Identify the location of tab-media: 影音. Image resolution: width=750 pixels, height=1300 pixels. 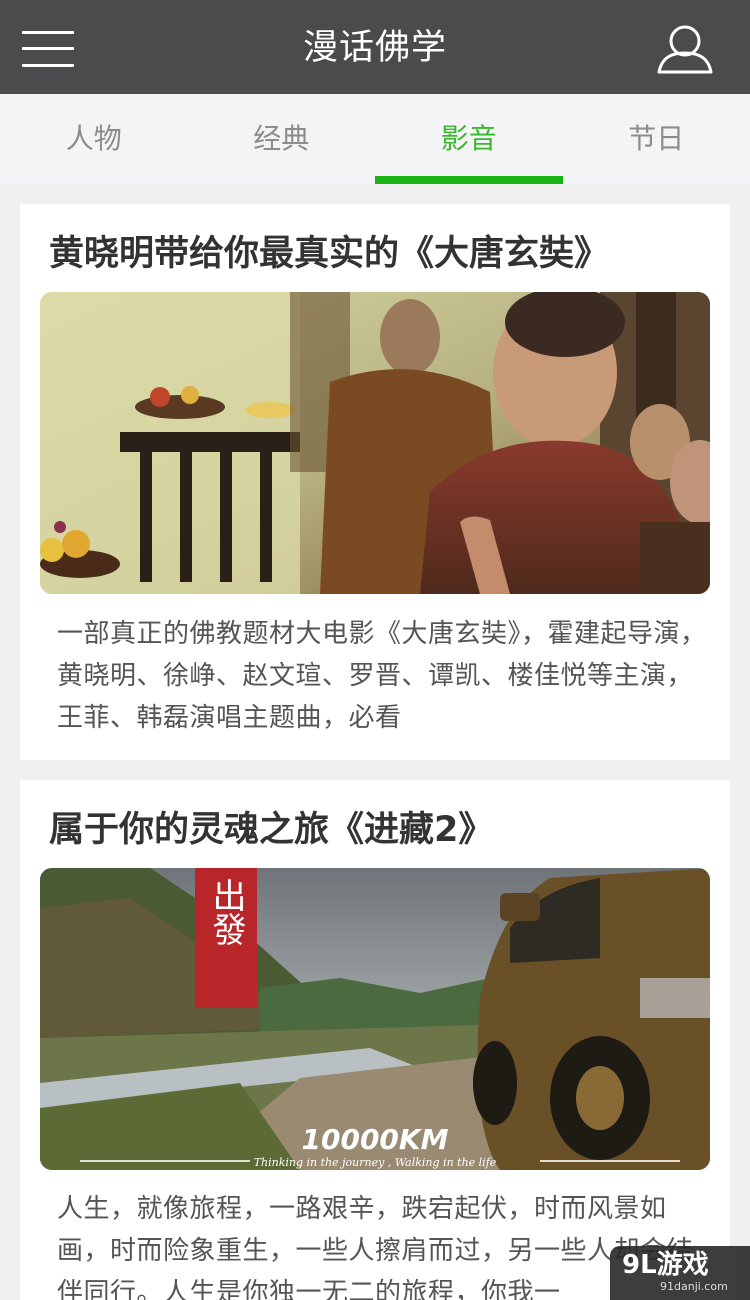
(469, 139).